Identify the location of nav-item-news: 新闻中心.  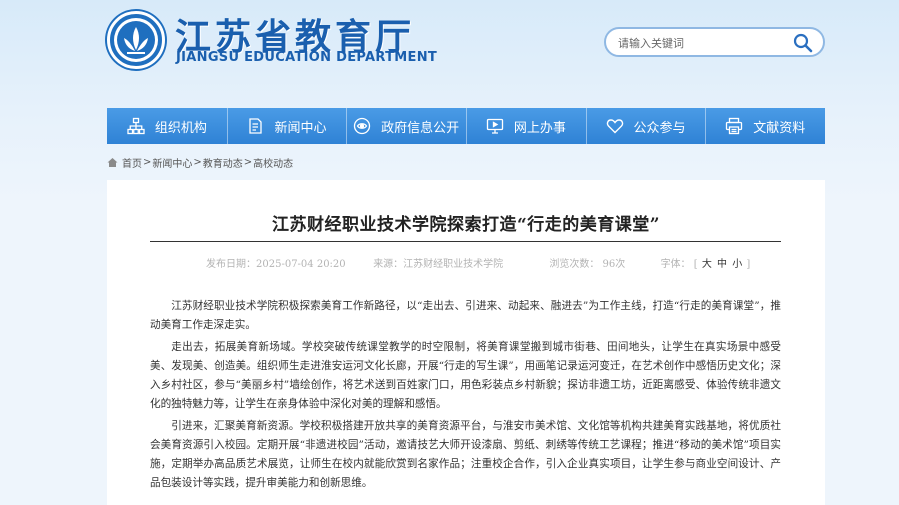
(286, 126).